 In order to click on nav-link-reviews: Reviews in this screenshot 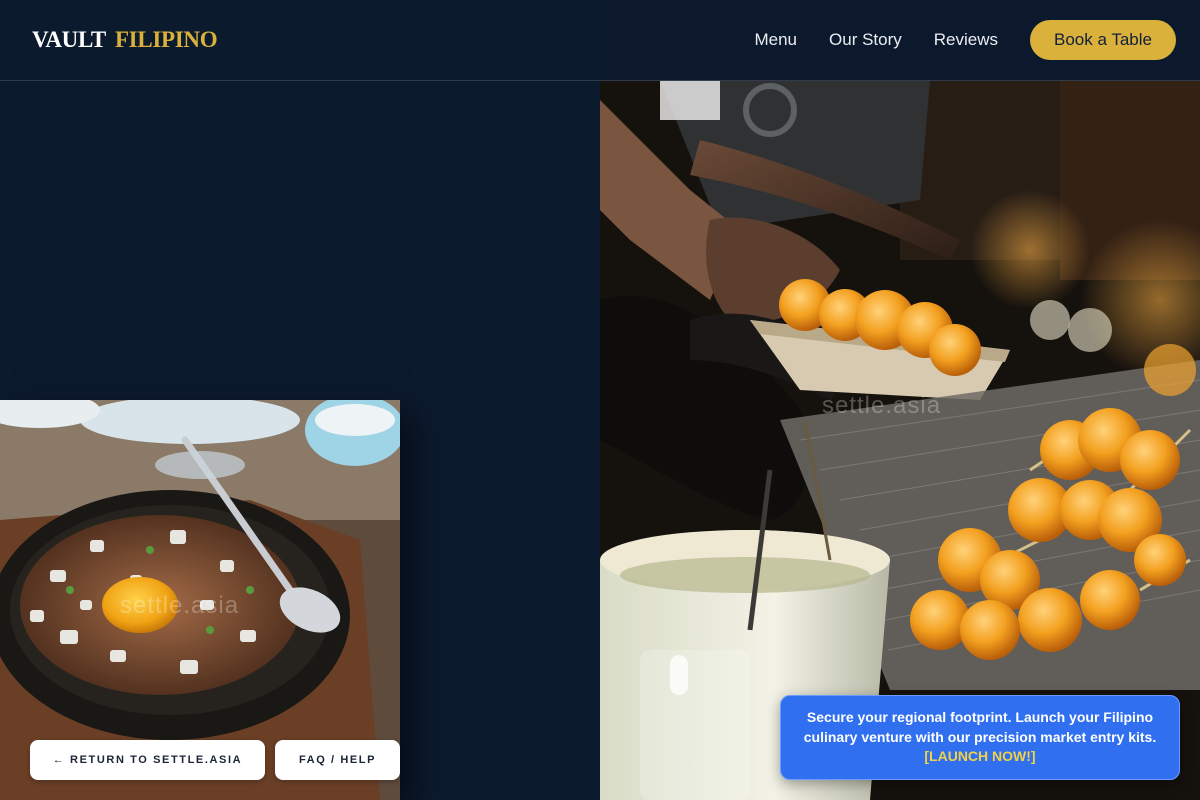, I will do `click(966, 40)`.